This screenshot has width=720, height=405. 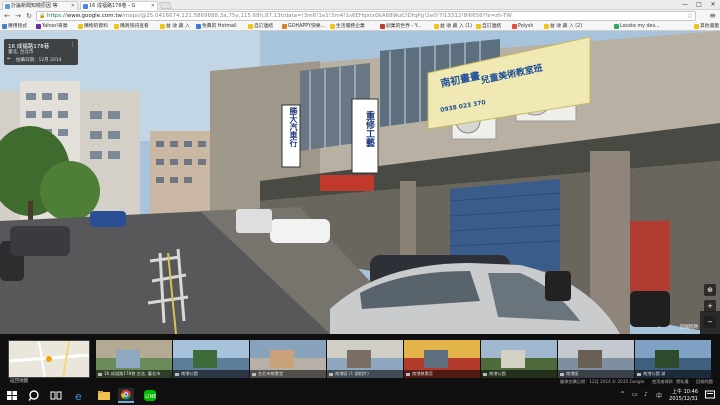 I want to click on bookmark-item: Yahoo!奇摩, so click(x=52, y=26).